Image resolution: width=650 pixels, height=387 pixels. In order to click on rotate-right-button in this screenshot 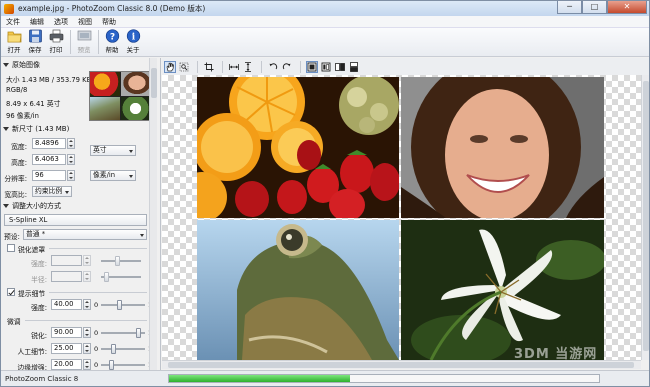, I will do `click(287, 67)`.